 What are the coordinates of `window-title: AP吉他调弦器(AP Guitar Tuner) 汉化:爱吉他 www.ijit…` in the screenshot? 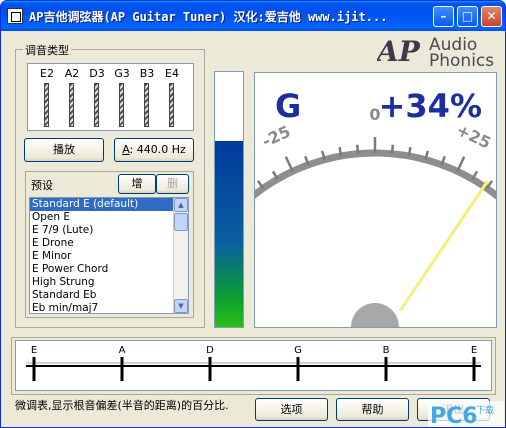 It's located at (208, 17).